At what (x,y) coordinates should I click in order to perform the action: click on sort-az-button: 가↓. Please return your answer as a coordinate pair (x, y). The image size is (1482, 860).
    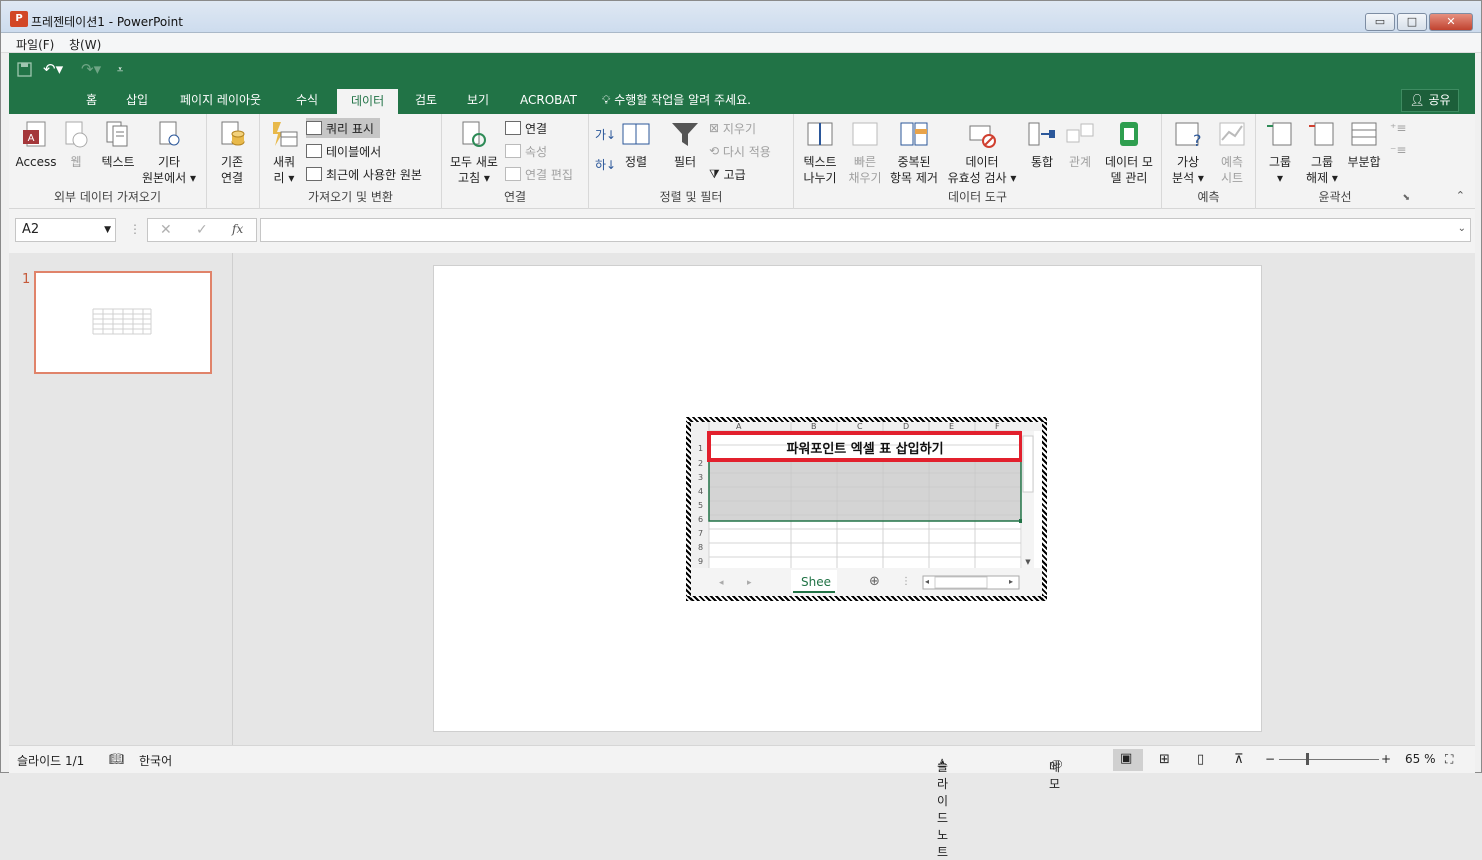
    Looking at the image, I should click on (605, 134).